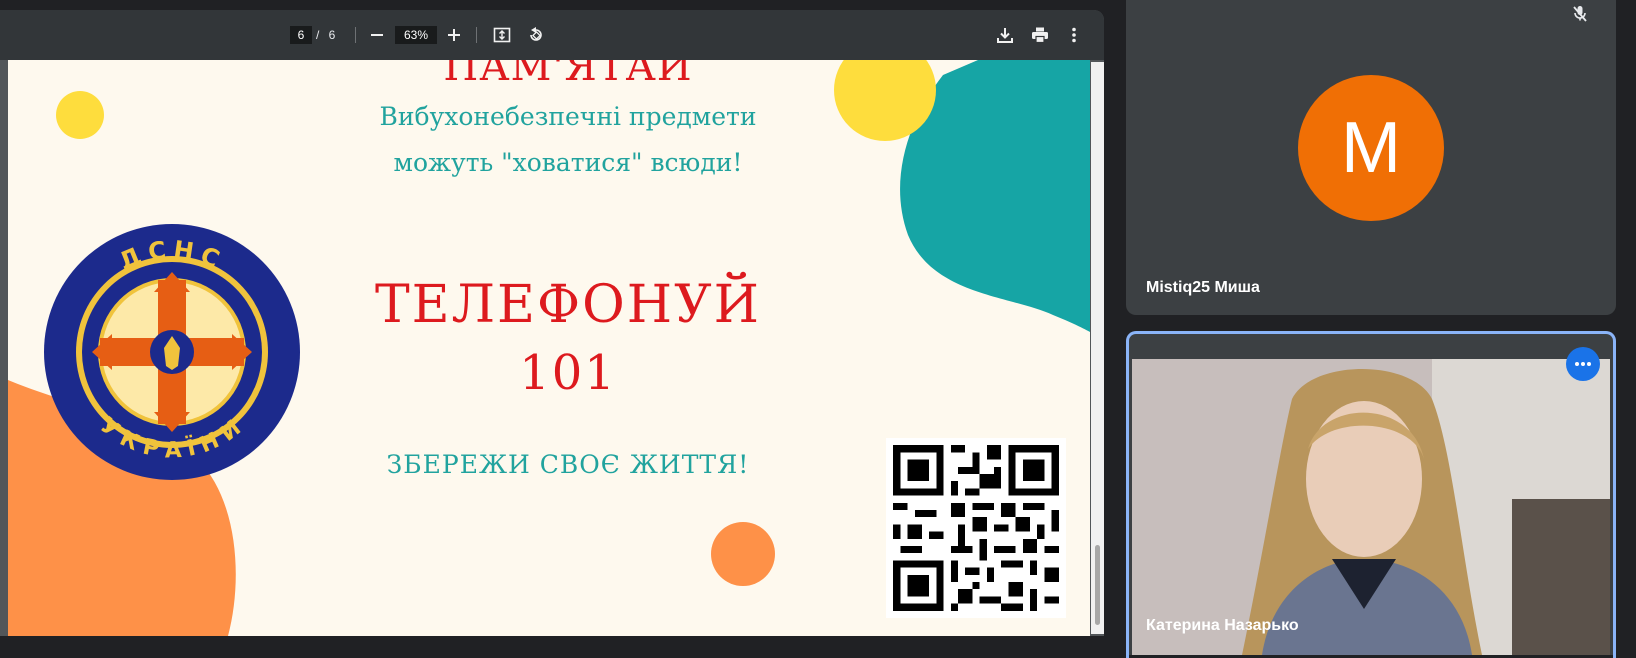 This screenshot has width=1636, height=658. What do you see at coordinates (568, 75) in the screenshot?
I see `slide-title: ПАМ'ЯТАЙ` at bounding box center [568, 75].